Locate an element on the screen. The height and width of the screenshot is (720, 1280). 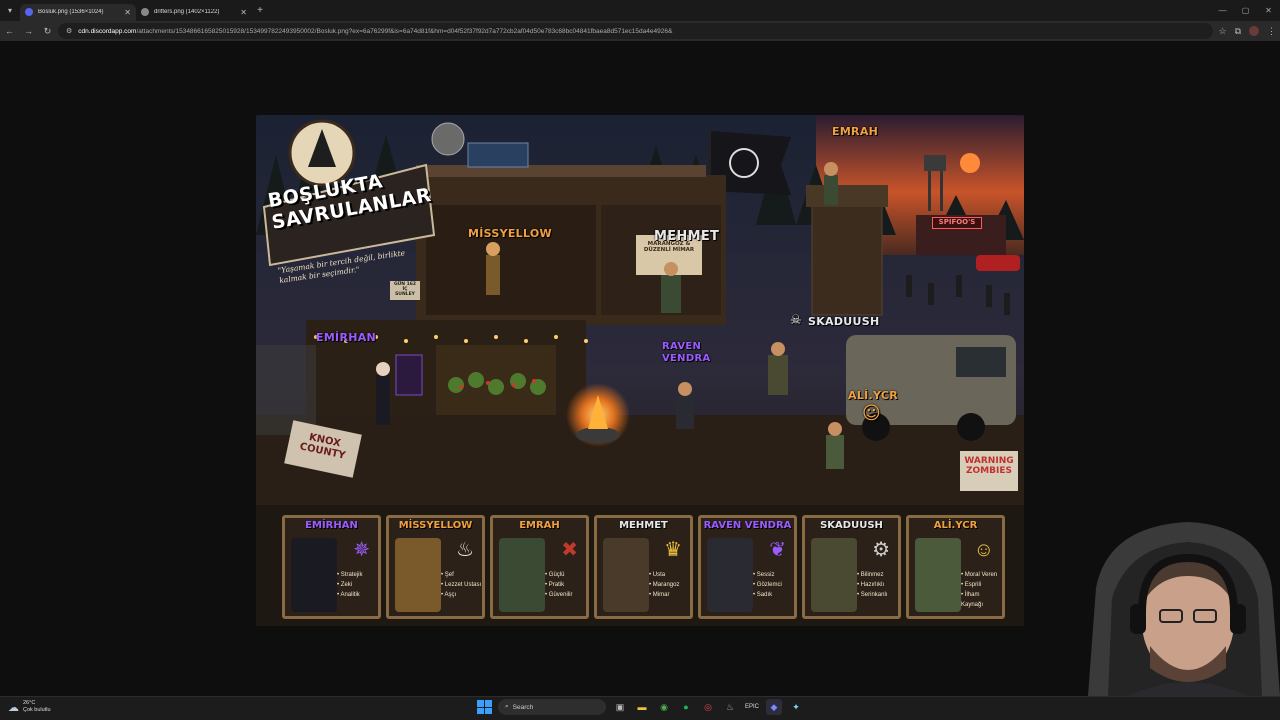
gear-icon: ⚙ is located at coordinates (881, 550).